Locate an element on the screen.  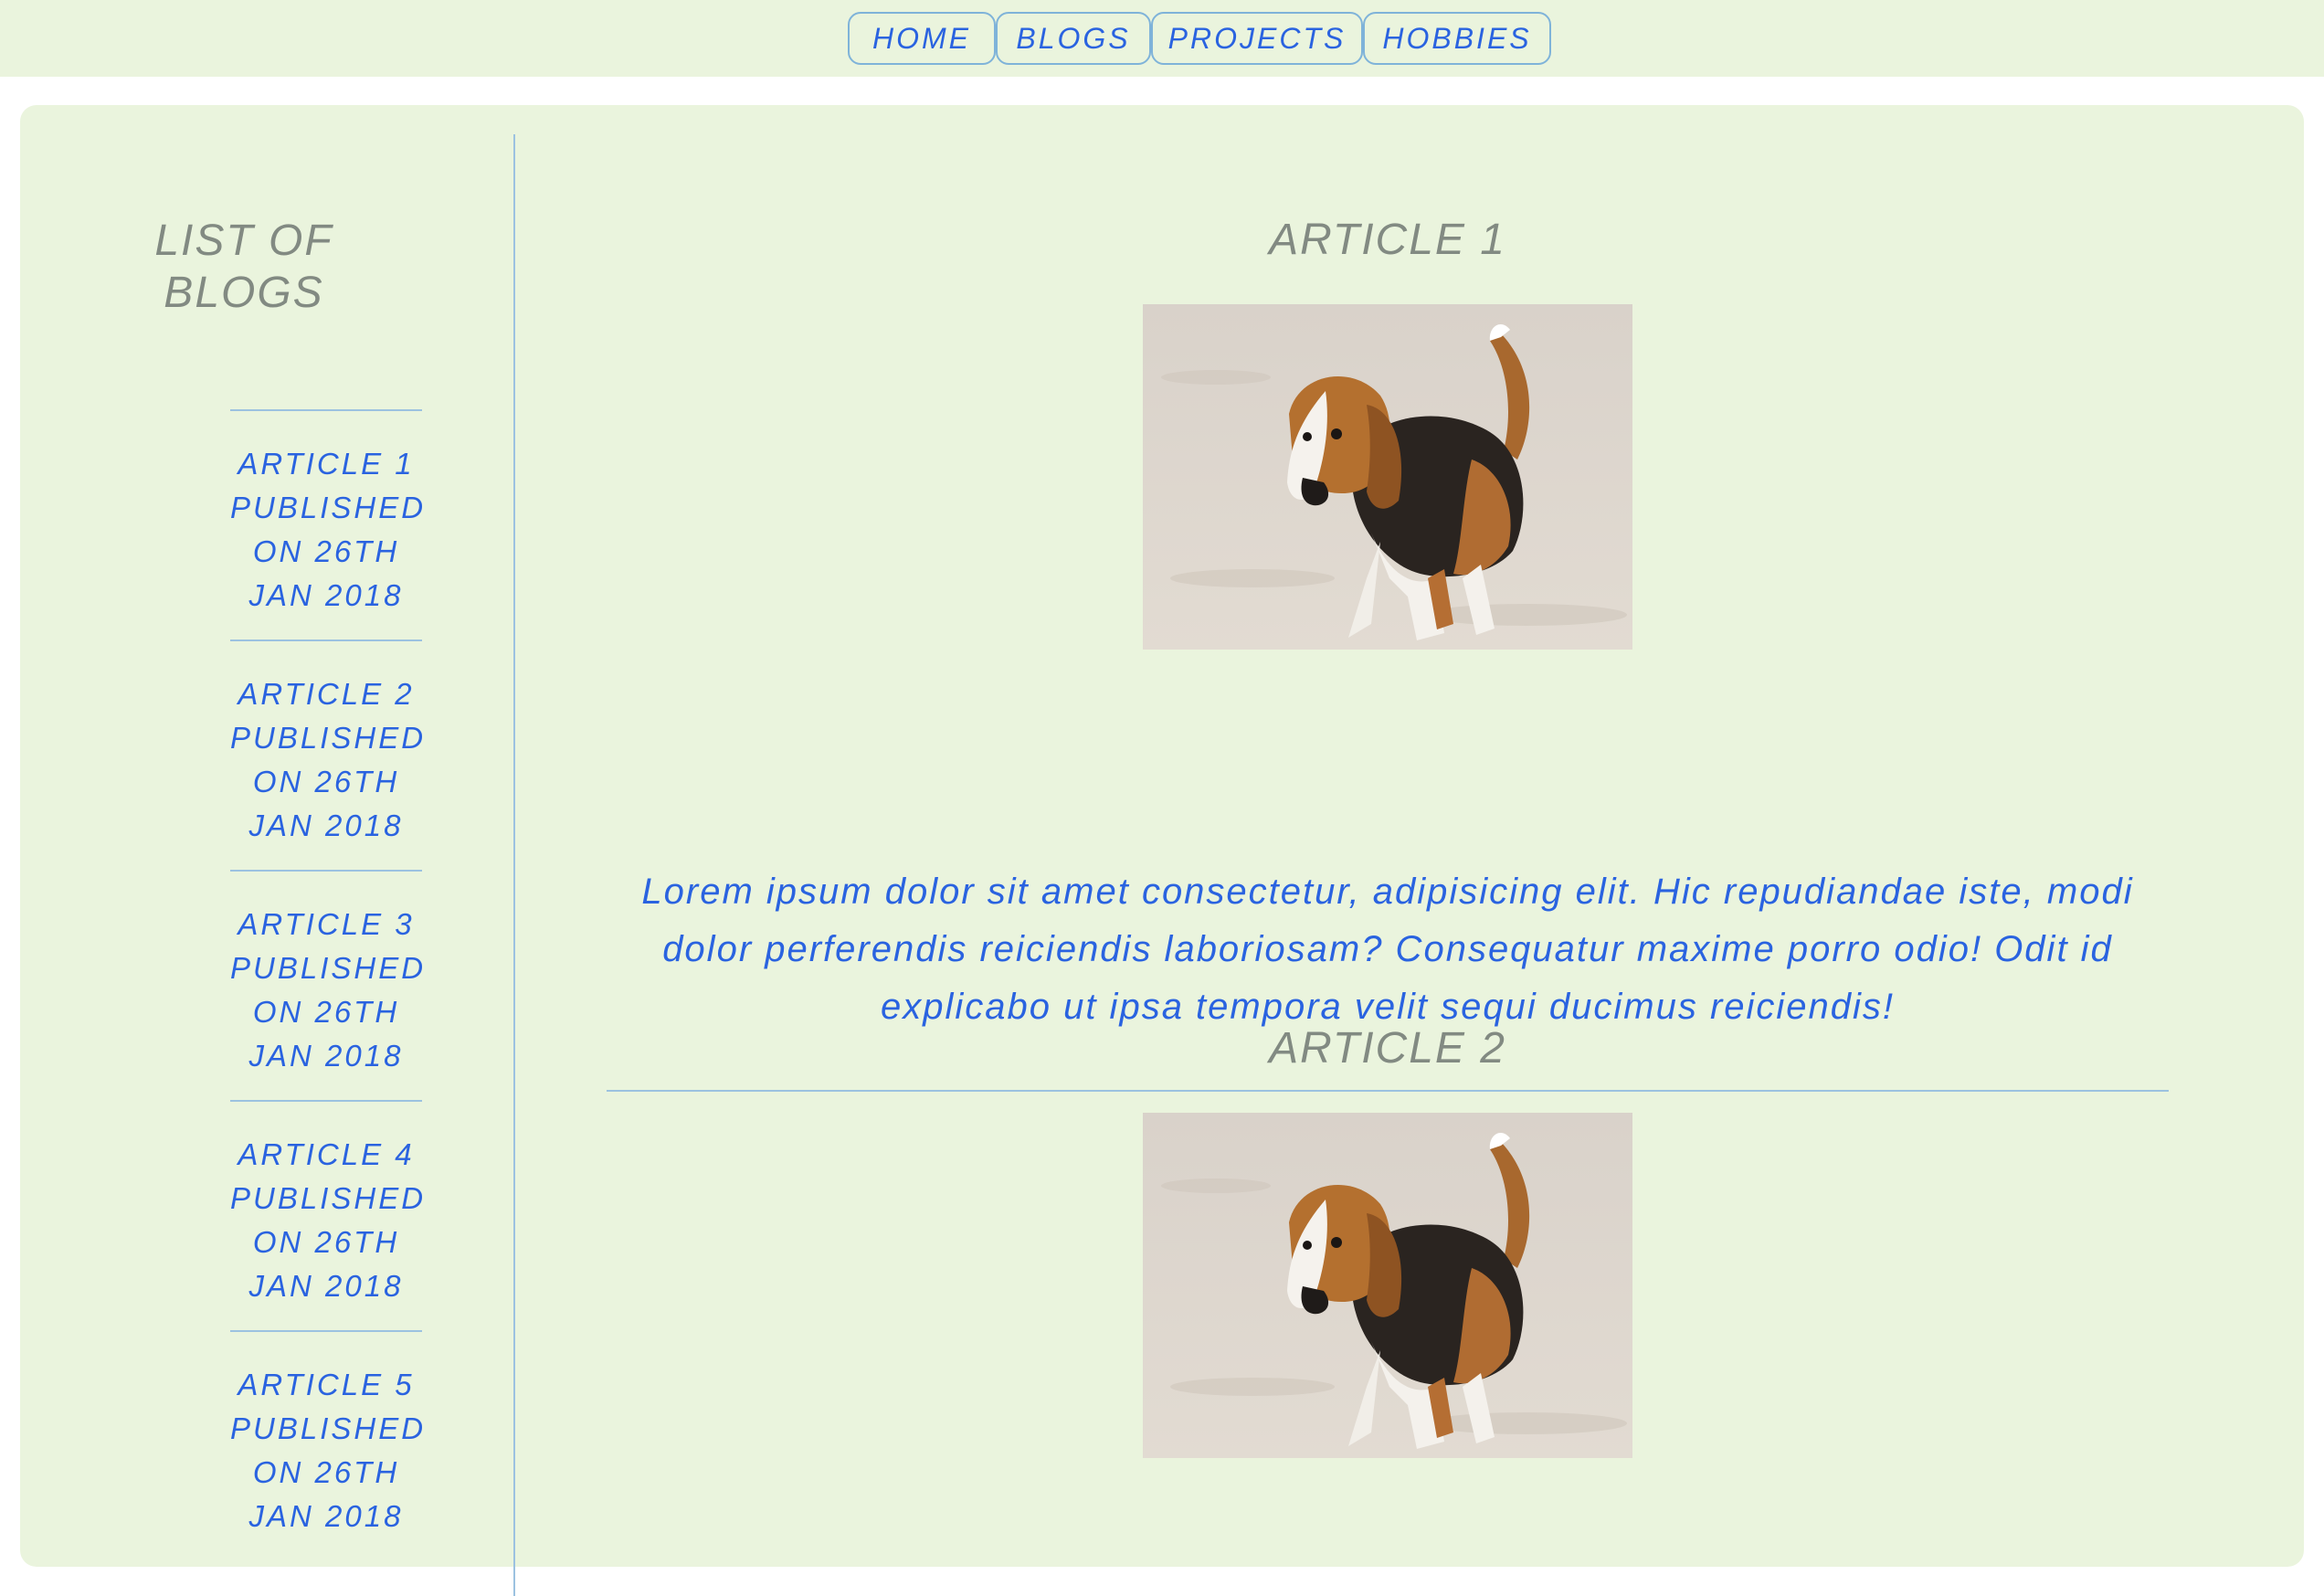
blog-list-item-article-4: ARTICLE 4 PUBLISHED ON 26TH JAN 2018 is located at coordinates (328, 1215).